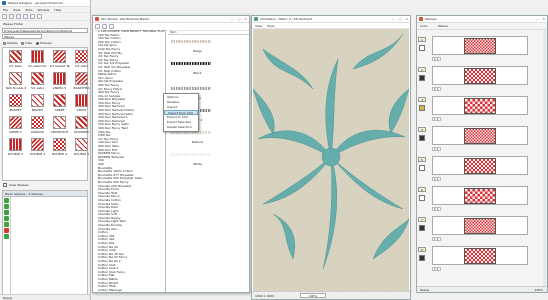  What do you see at coordinates (111, 26) in the screenshot?
I see `save-yarn-icon` at bounding box center [111, 26].